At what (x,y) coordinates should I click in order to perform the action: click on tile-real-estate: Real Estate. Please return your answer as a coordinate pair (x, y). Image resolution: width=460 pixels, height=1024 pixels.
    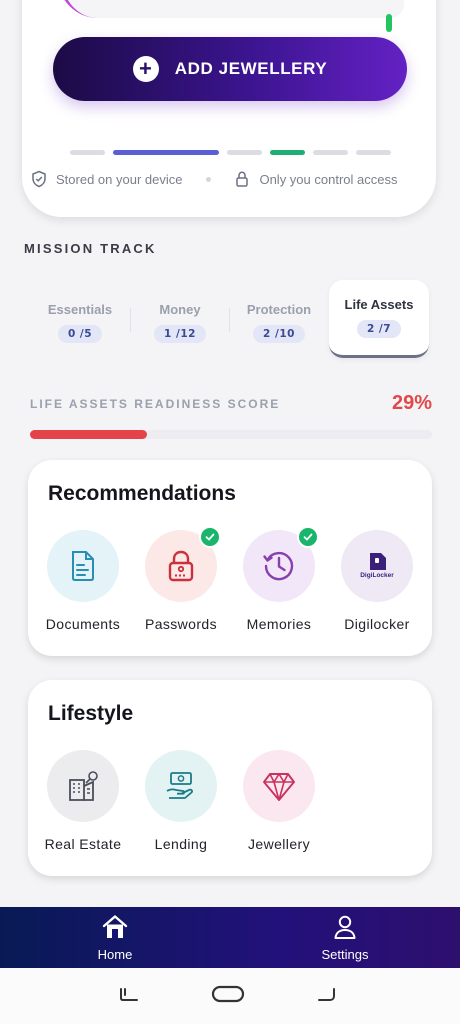
    Looking at the image, I should click on (83, 801).